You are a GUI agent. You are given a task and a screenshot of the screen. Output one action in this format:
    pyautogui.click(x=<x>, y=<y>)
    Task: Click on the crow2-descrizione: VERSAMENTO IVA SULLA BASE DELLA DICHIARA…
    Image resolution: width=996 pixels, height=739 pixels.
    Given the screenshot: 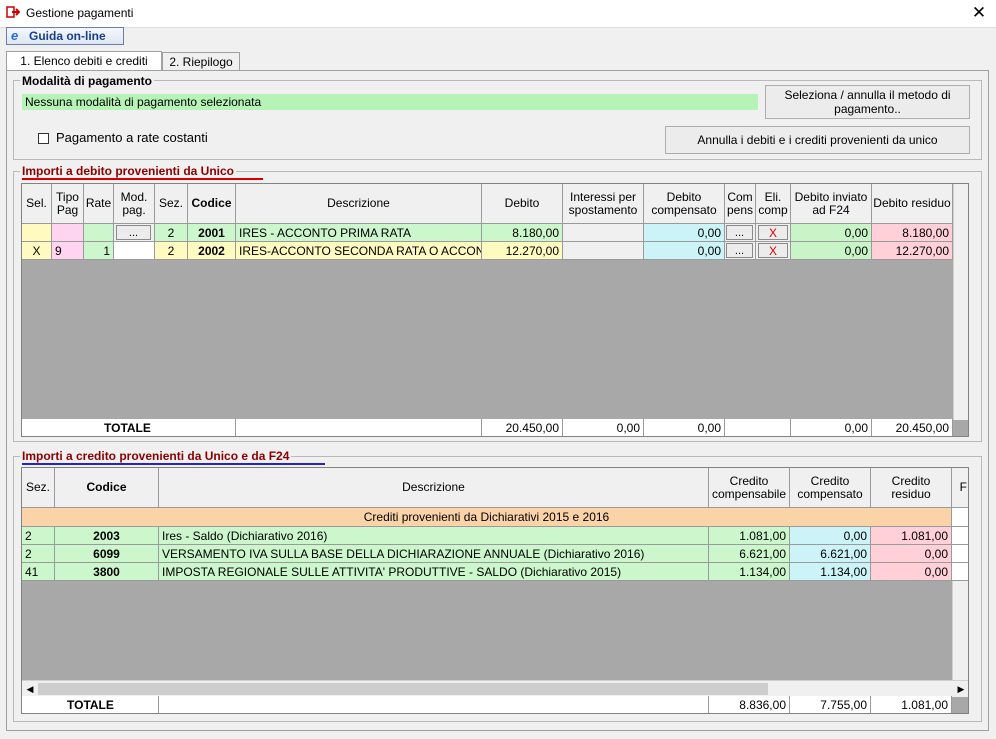 What is the action you would take?
    pyautogui.click(x=434, y=554)
    